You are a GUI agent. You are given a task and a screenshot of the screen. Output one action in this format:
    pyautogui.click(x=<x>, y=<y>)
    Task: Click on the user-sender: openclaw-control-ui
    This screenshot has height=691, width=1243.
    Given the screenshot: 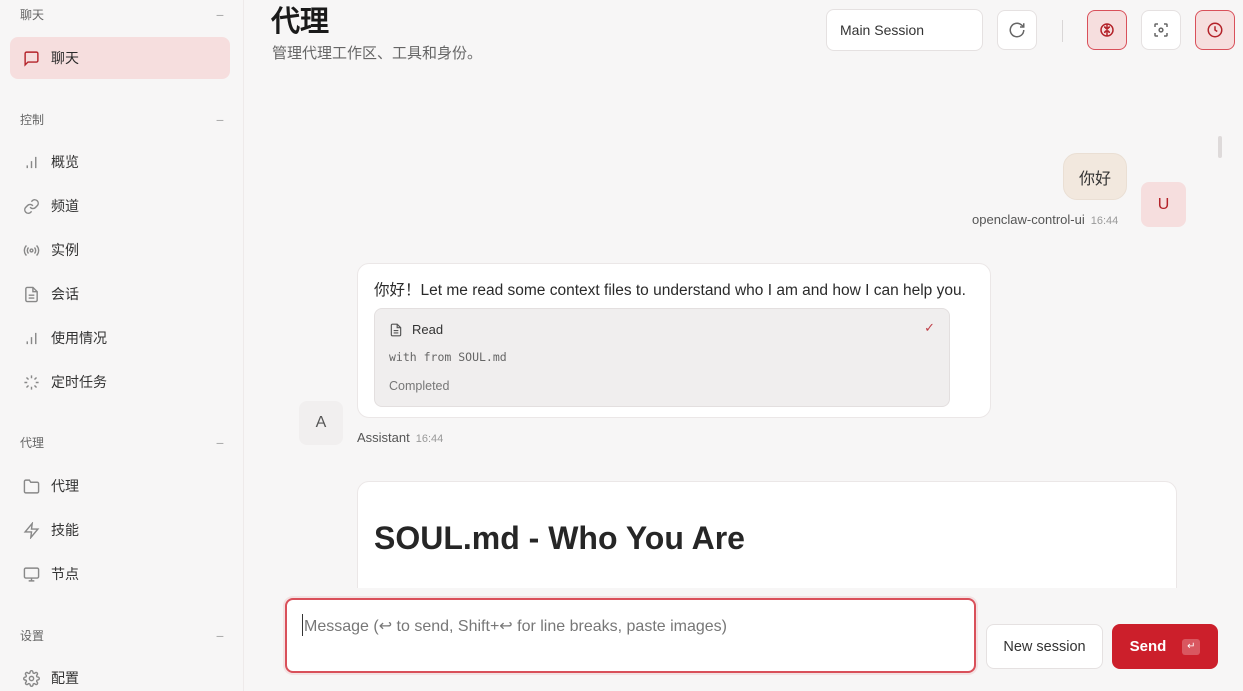 What is the action you would take?
    pyautogui.click(x=1028, y=219)
    